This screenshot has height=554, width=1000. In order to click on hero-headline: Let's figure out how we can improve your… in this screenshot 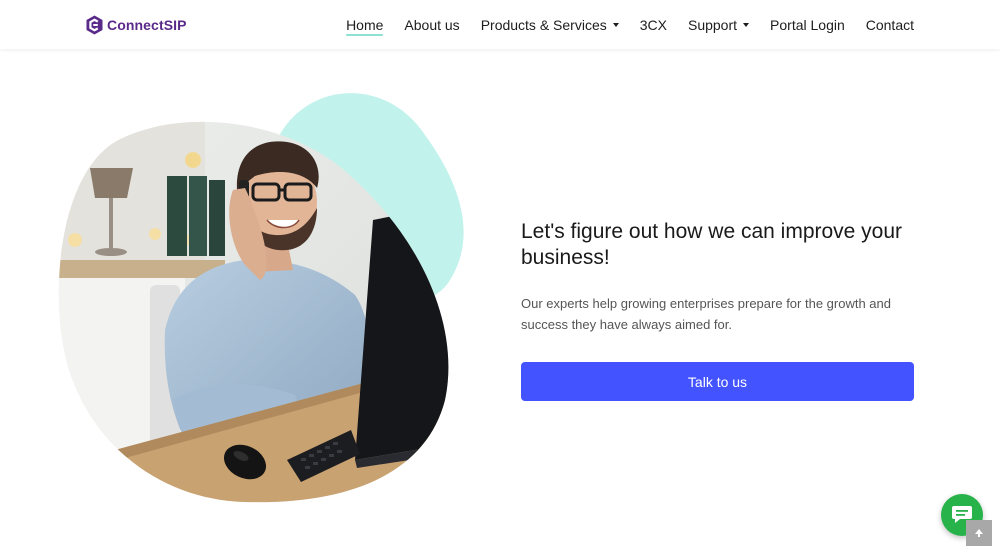, I will do `click(712, 244)`.